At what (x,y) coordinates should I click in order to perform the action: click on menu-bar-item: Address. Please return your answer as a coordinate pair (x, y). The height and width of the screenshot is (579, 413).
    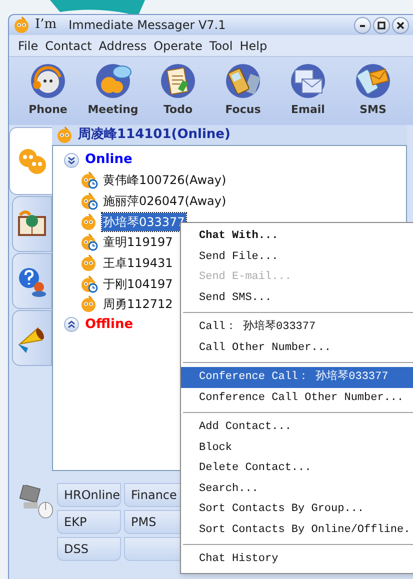
    Looking at the image, I should click on (122, 45).